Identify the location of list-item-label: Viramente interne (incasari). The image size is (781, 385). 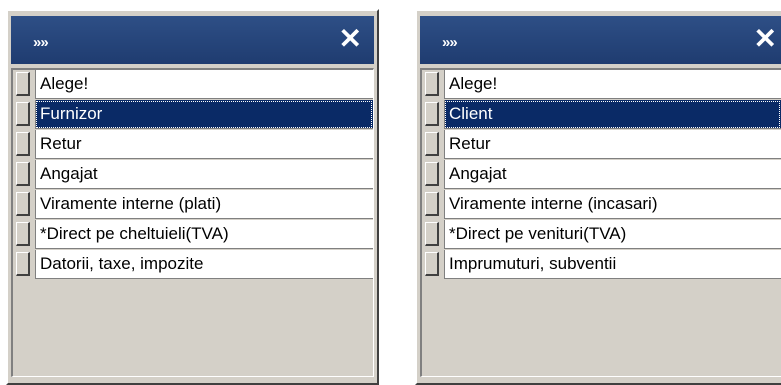
(612, 204).